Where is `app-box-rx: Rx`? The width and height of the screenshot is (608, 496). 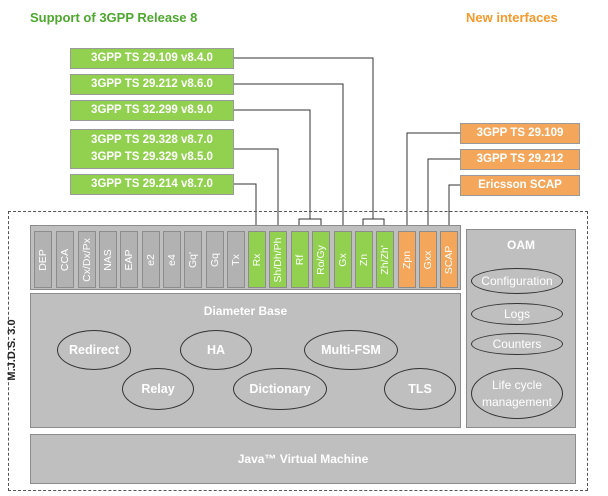 app-box-rx: Rx is located at coordinates (257, 259).